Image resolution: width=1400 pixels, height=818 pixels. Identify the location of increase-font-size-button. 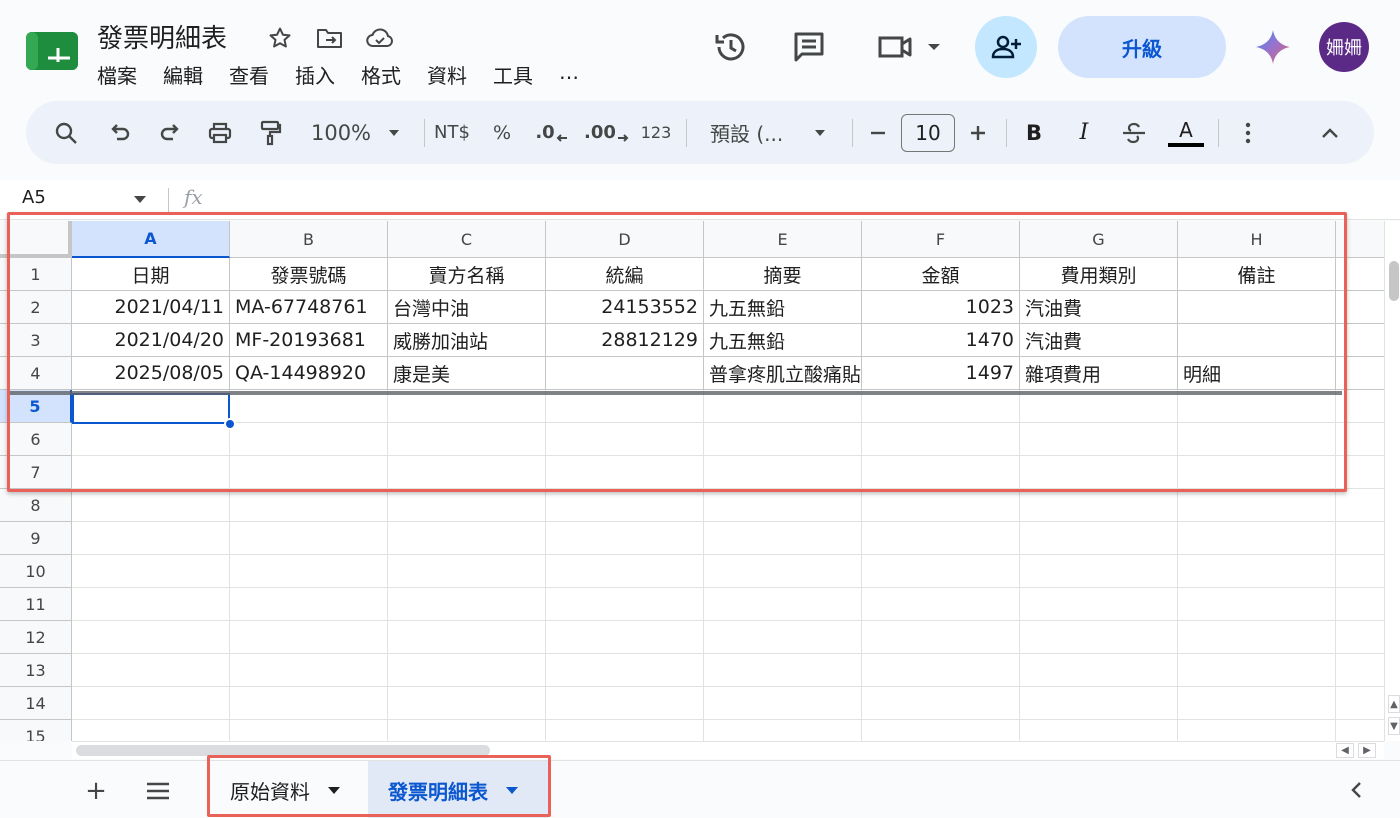
(978, 132).